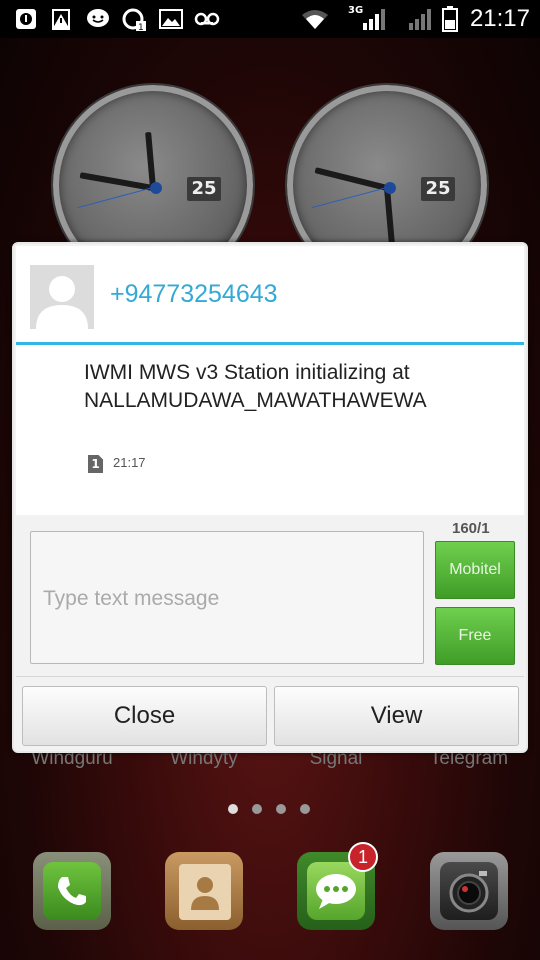 Image resolution: width=540 pixels, height=960 pixels. I want to click on contacts-icon, so click(204, 891).